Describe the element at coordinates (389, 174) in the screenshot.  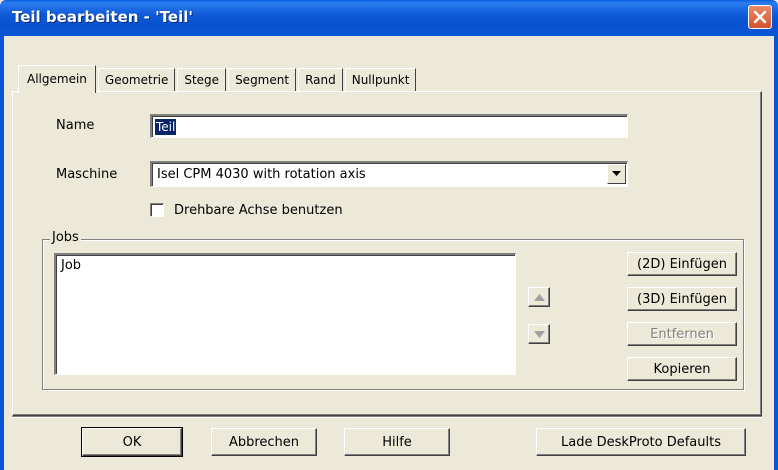
I see `machine-select: Isel CPM 4030 with rotation axis` at that location.